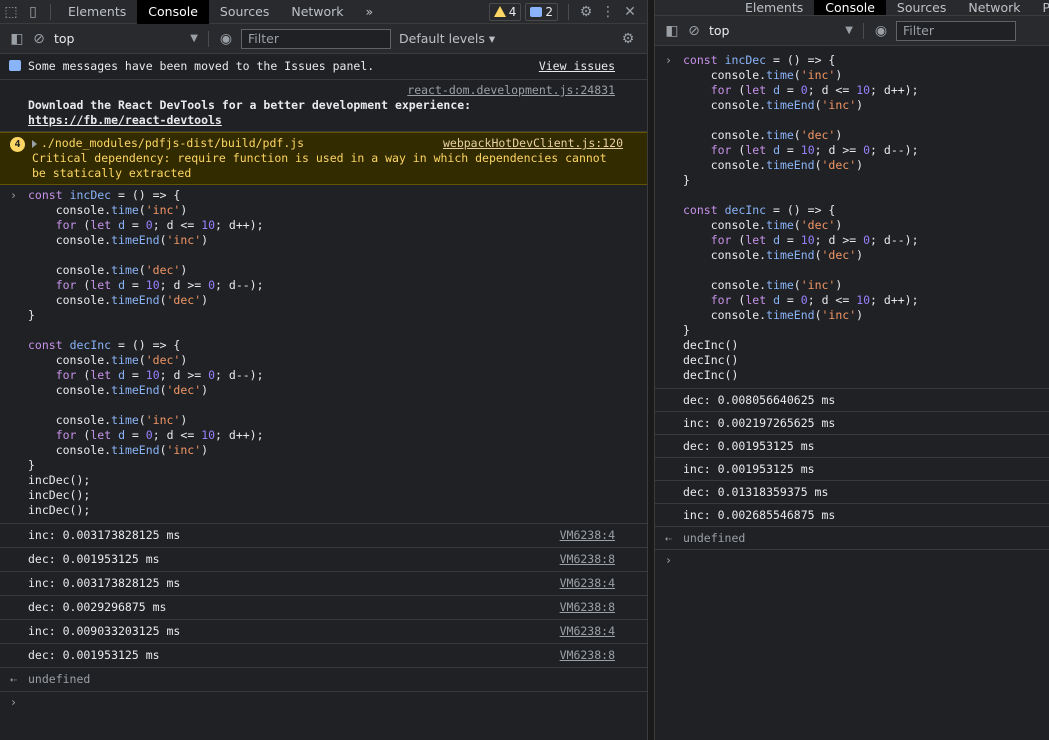 This screenshot has width=1049, height=740. Describe the element at coordinates (759, 423) in the screenshot. I see `log-text: inc: 0.002197265625 ms` at that location.